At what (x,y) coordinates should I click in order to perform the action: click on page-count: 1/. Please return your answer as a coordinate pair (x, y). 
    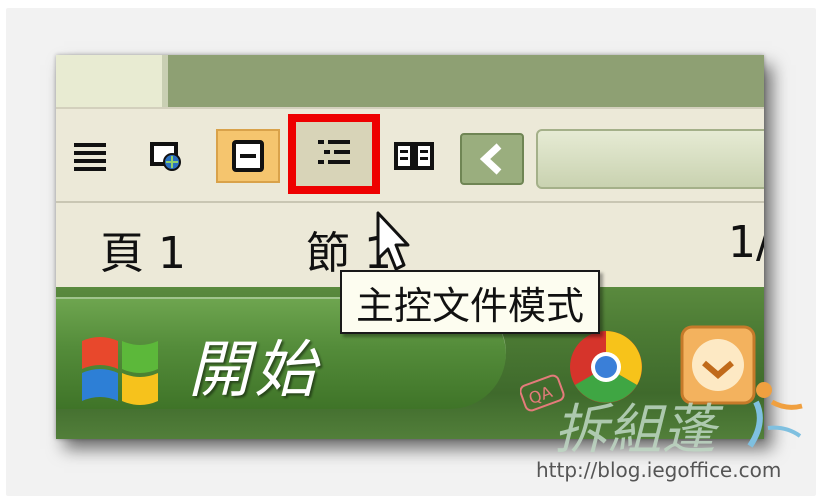
    Looking at the image, I should click on (746, 242).